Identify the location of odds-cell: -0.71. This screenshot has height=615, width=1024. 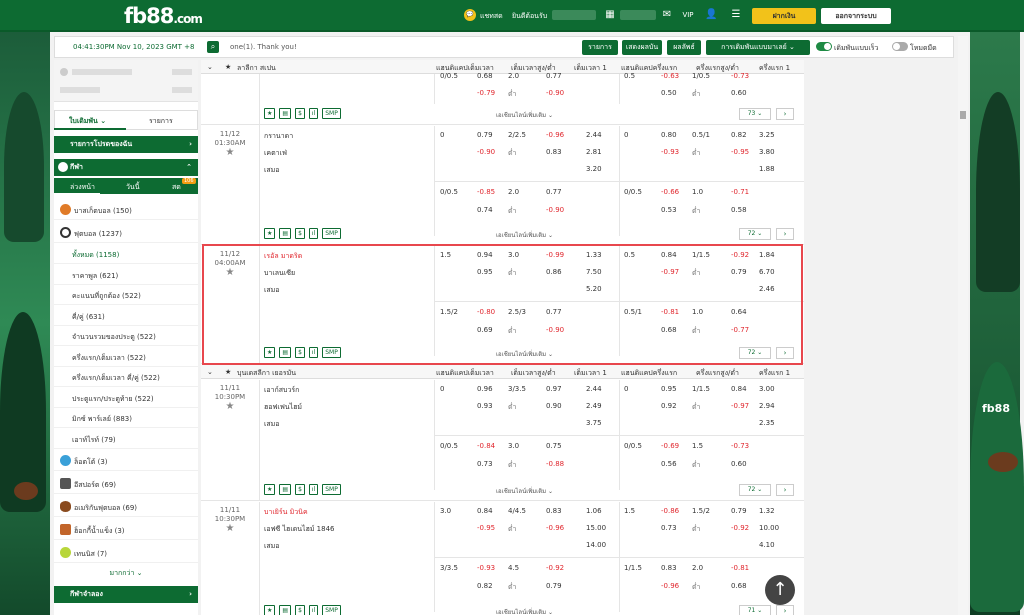
(740, 192).